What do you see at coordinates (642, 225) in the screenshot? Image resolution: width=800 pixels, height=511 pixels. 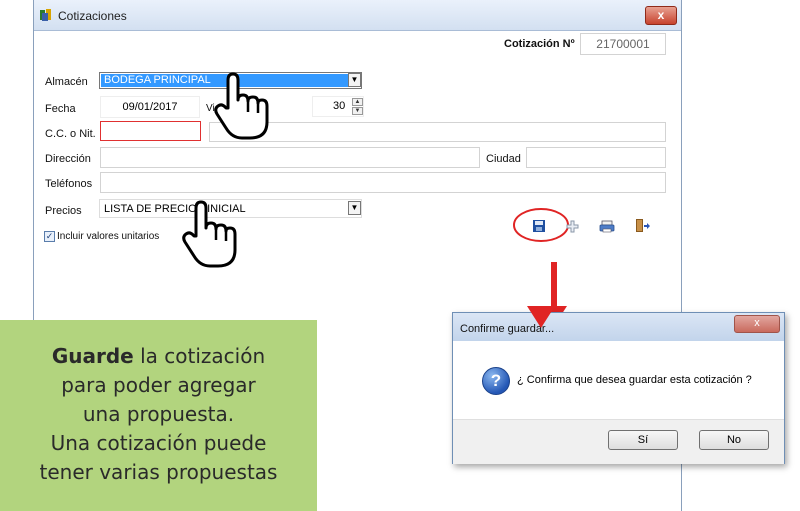 I see `exit-icon` at bounding box center [642, 225].